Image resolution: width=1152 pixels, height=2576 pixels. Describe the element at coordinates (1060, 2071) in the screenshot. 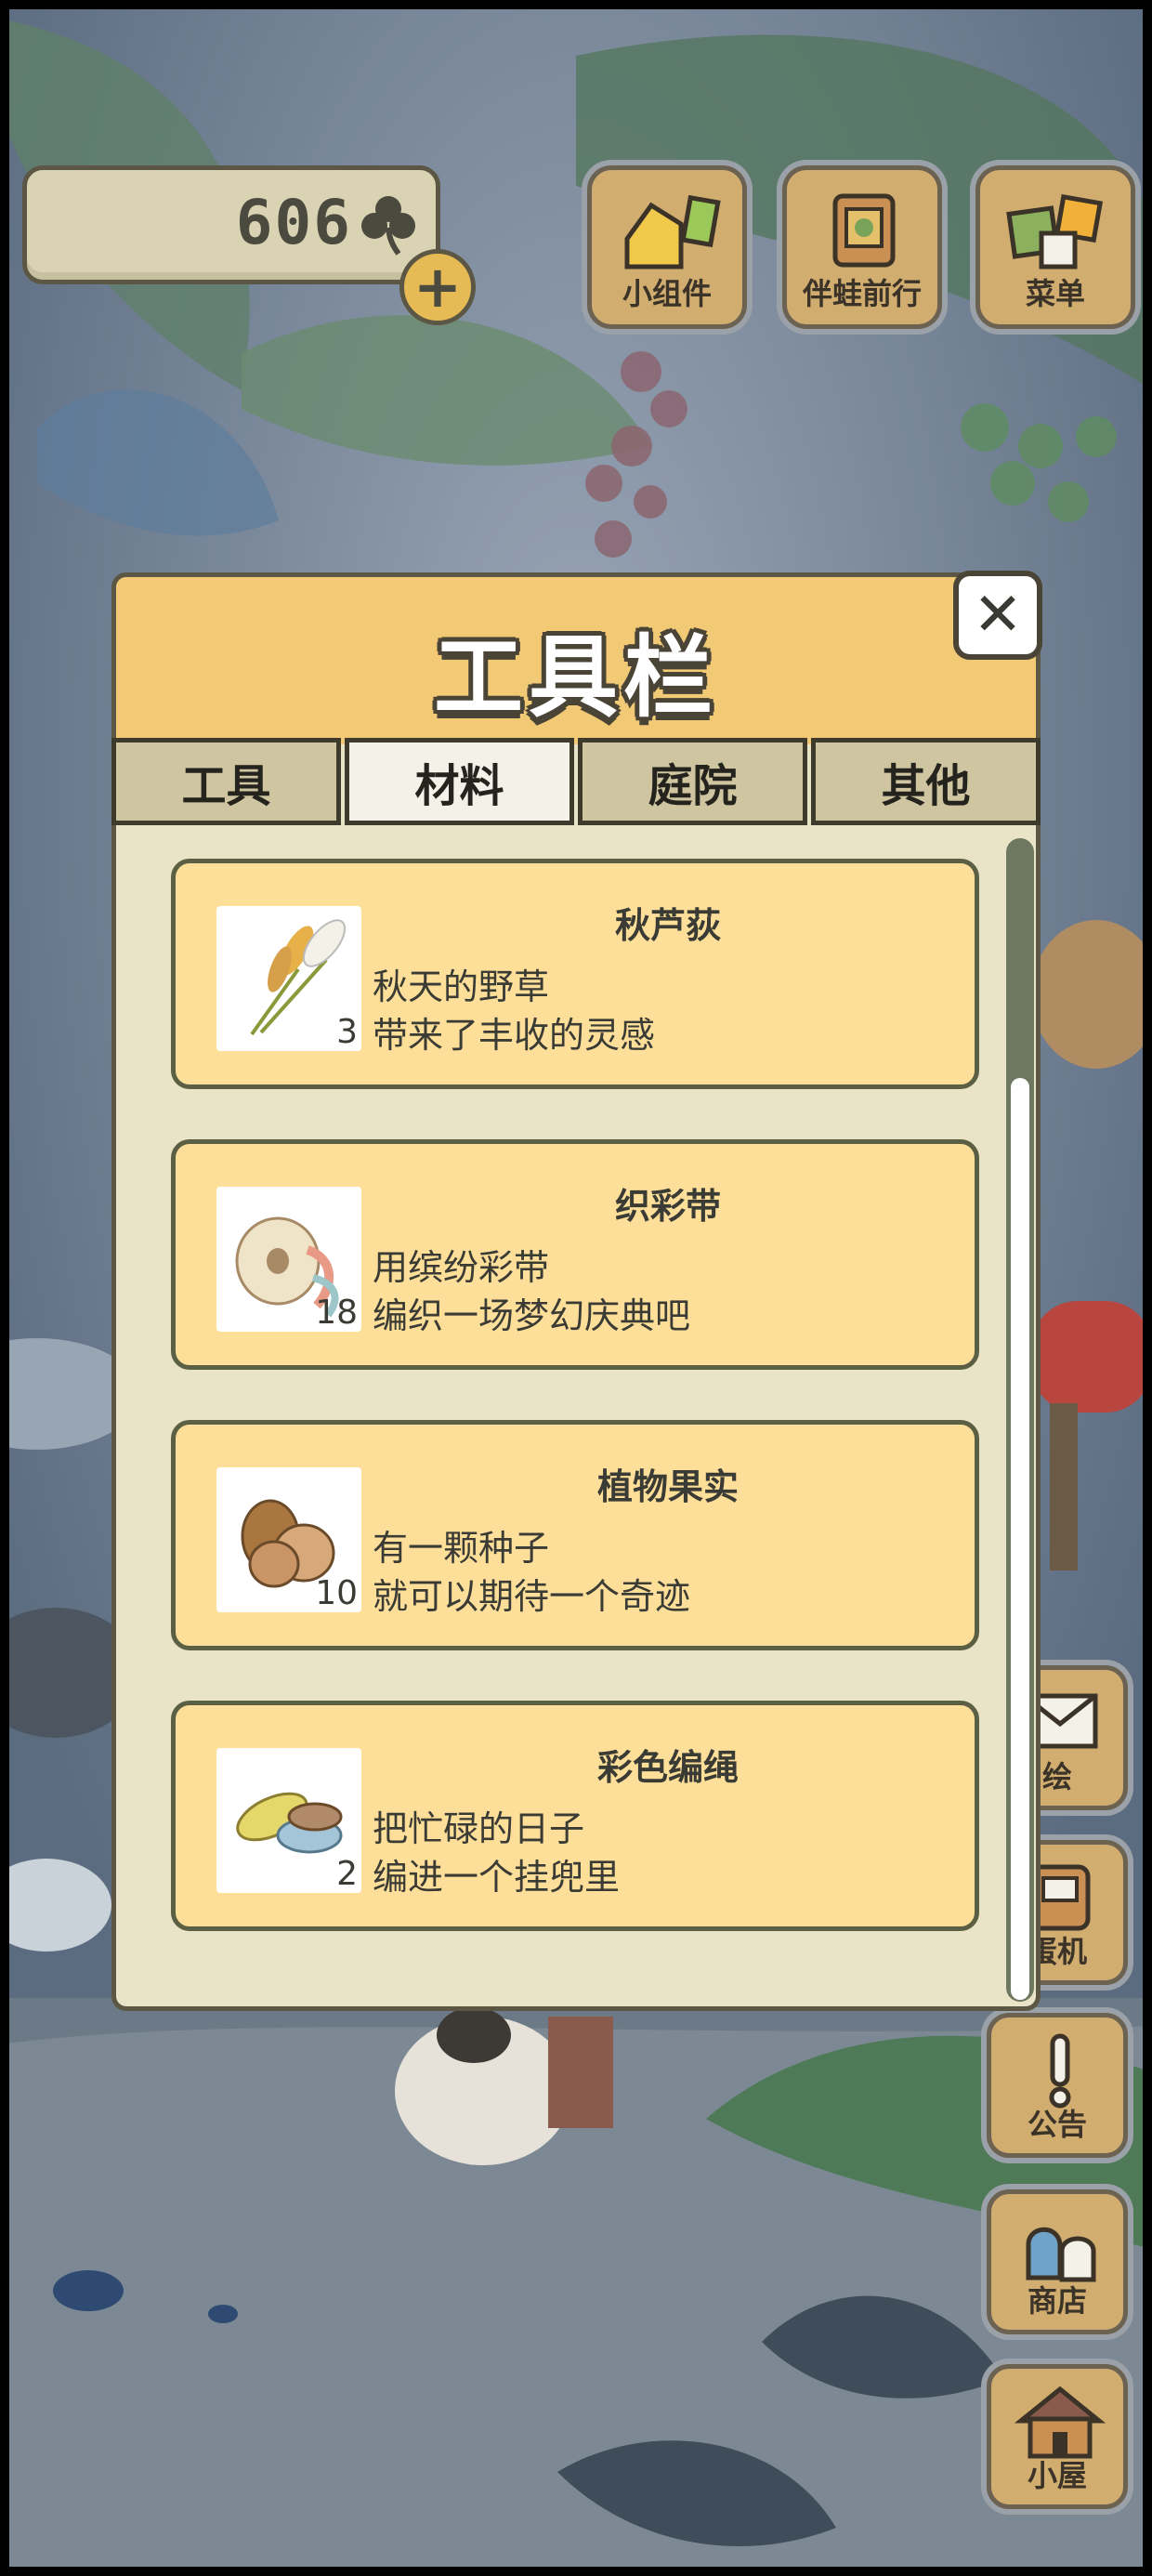

I see `notice-icon` at that location.